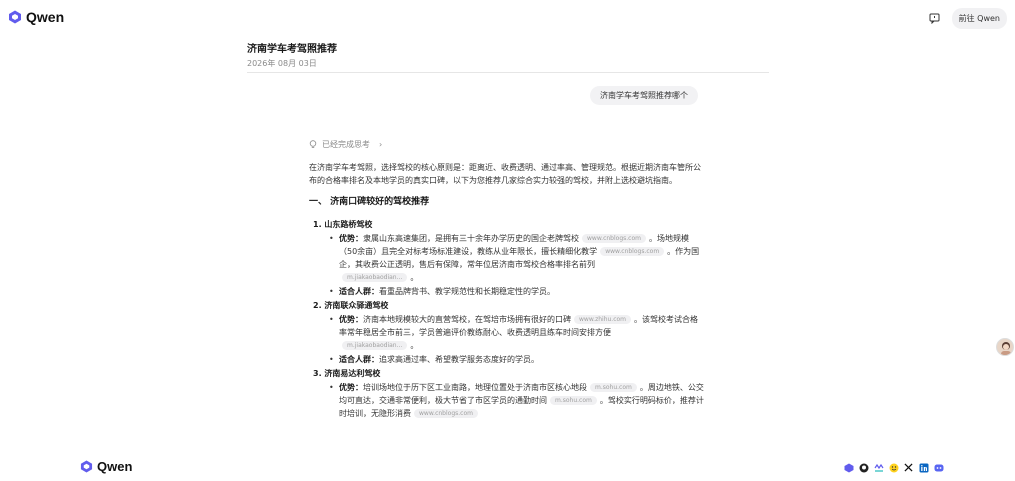 This screenshot has height=481, width=1015. What do you see at coordinates (115, 466) in the screenshot?
I see `footer-logo-text: Qwen` at bounding box center [115, 466].